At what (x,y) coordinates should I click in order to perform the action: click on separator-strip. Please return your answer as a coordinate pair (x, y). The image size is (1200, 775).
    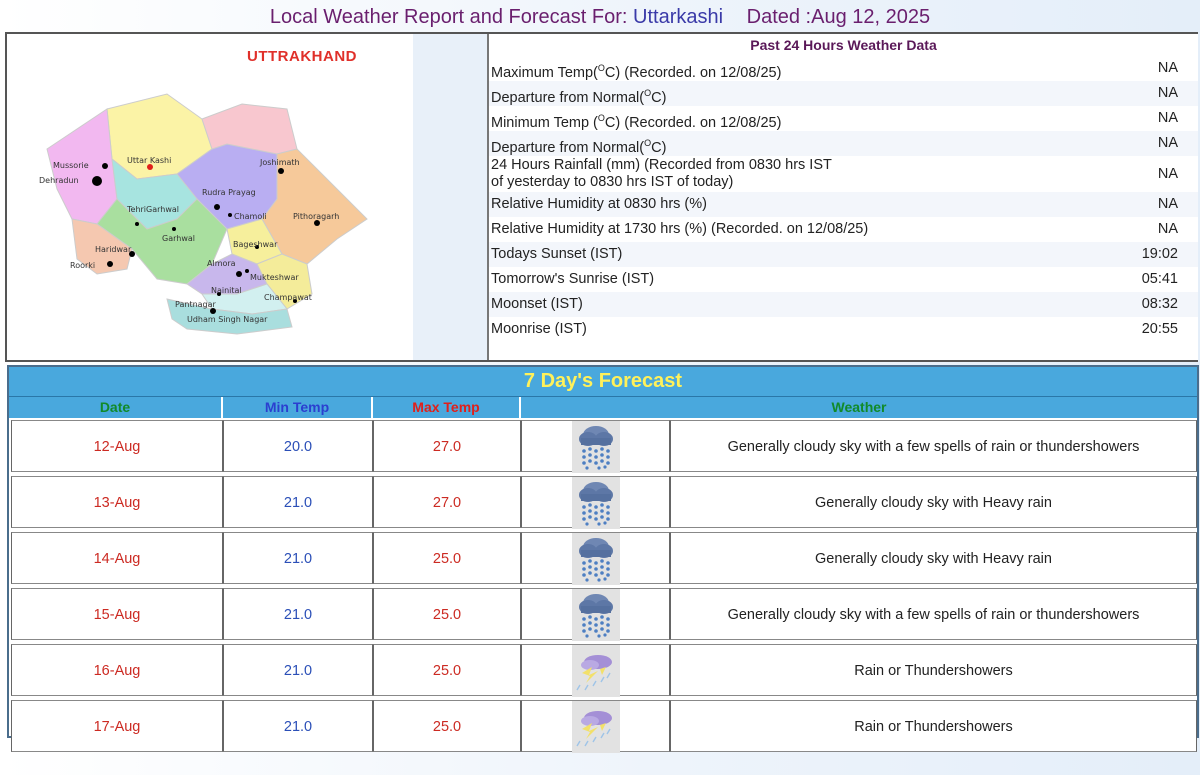
    Looking at the image, I should click on (450, 197).